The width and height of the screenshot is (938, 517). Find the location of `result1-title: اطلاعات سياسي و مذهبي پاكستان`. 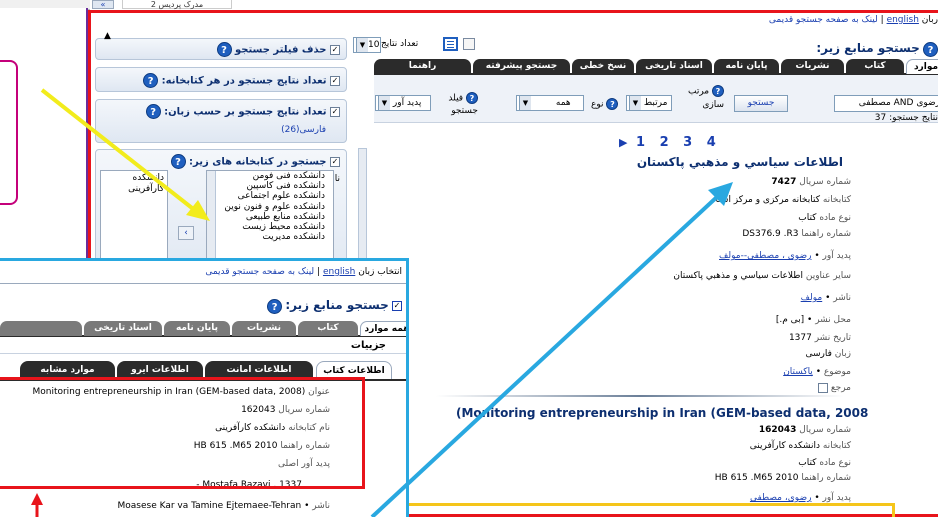

result1-title: اطلاعات سياسي و مذهبي پاكستان is located at coordinates (740, 162).